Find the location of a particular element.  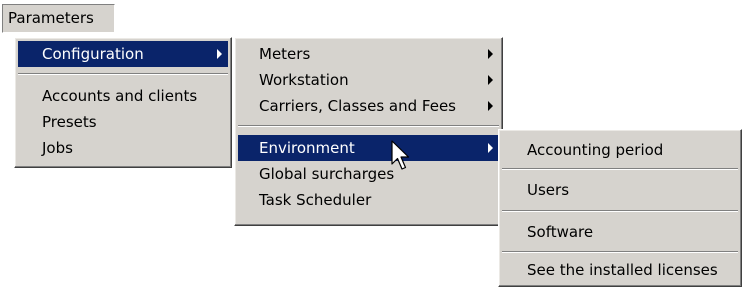

menu-item-installed-licenses: See the installed licenses is located at coordinates (620, 270).